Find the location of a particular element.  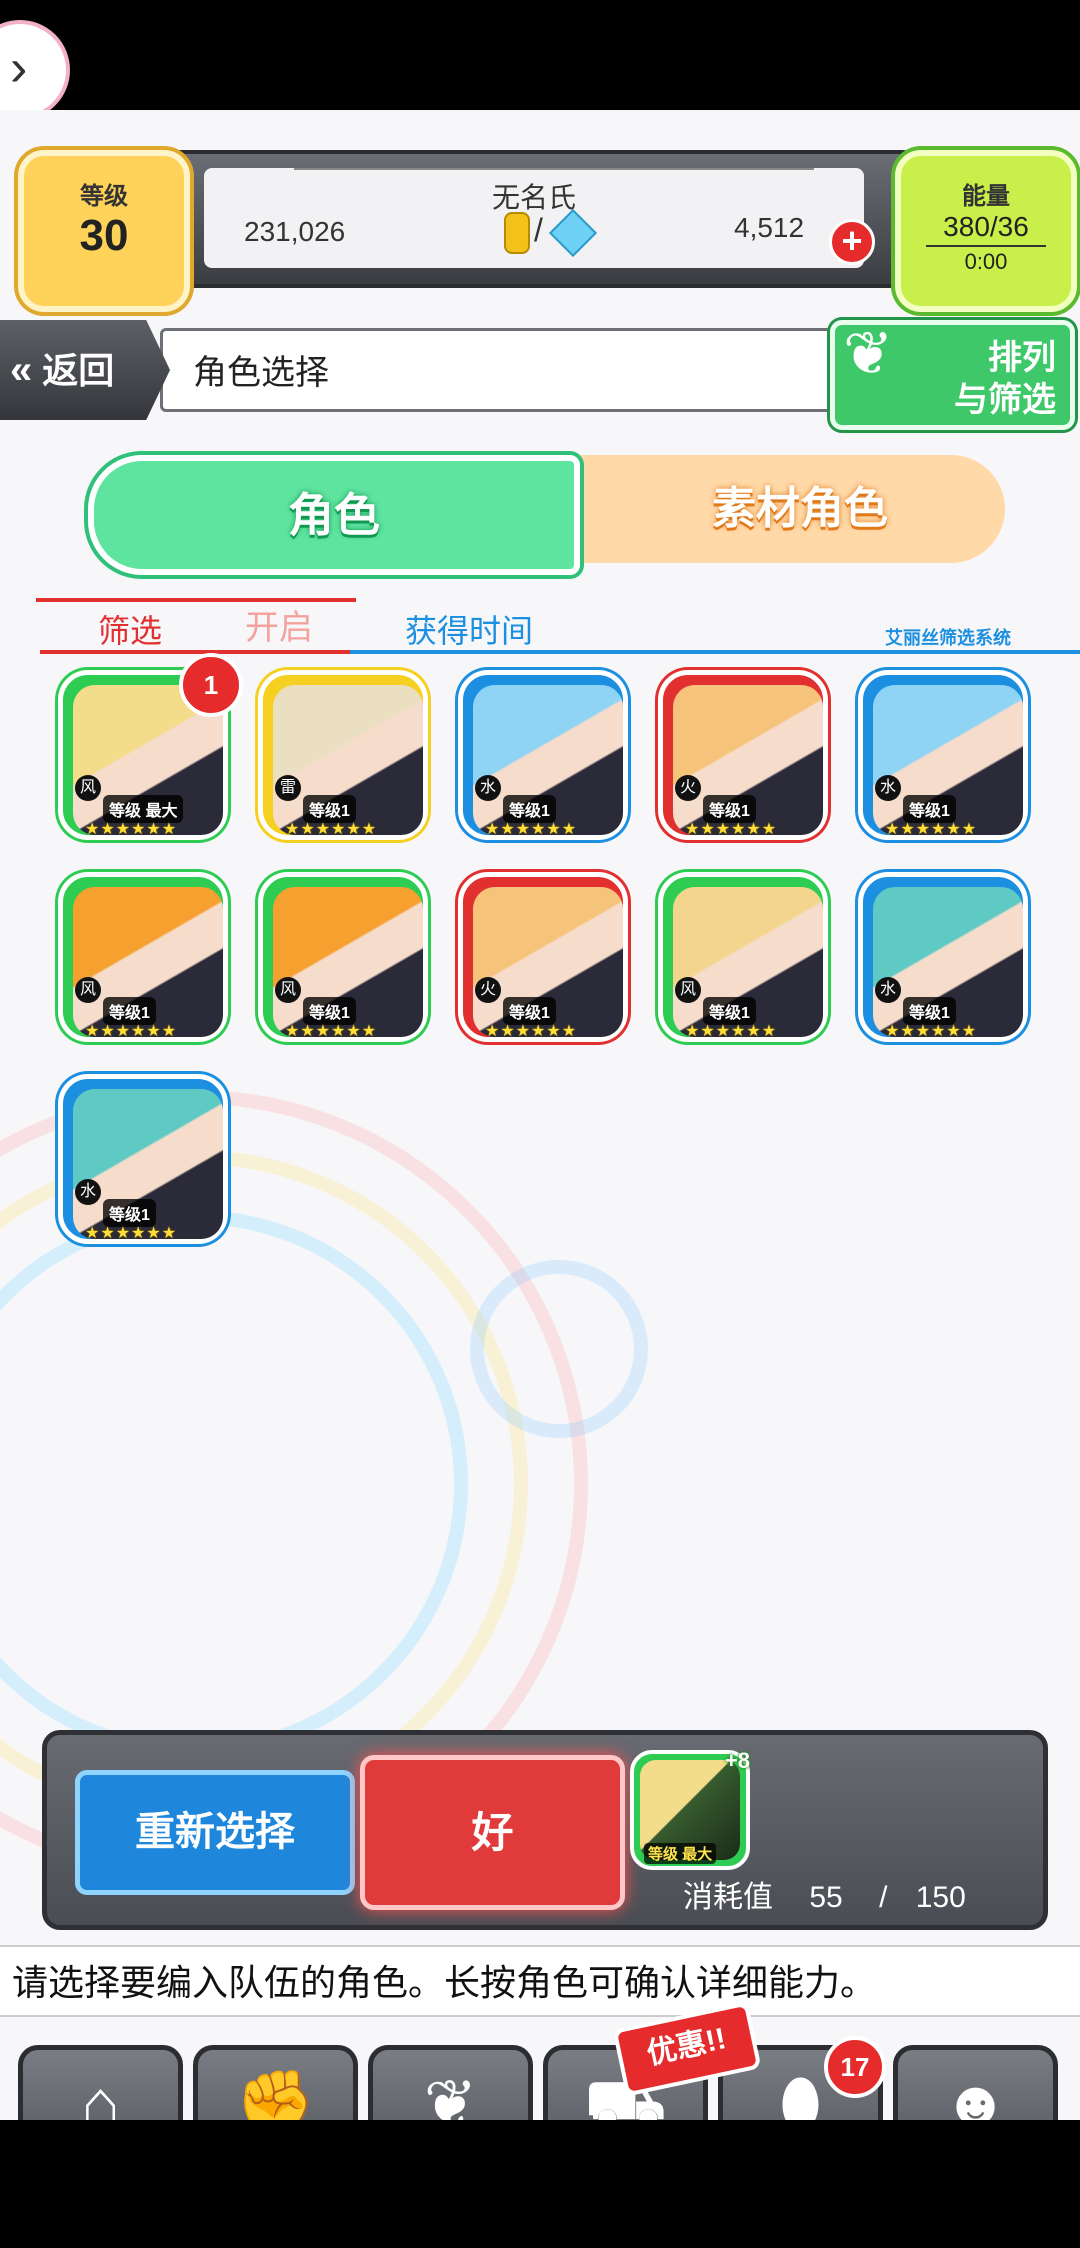

energy-timer: 0:00 is located at coordinates (986, 261).